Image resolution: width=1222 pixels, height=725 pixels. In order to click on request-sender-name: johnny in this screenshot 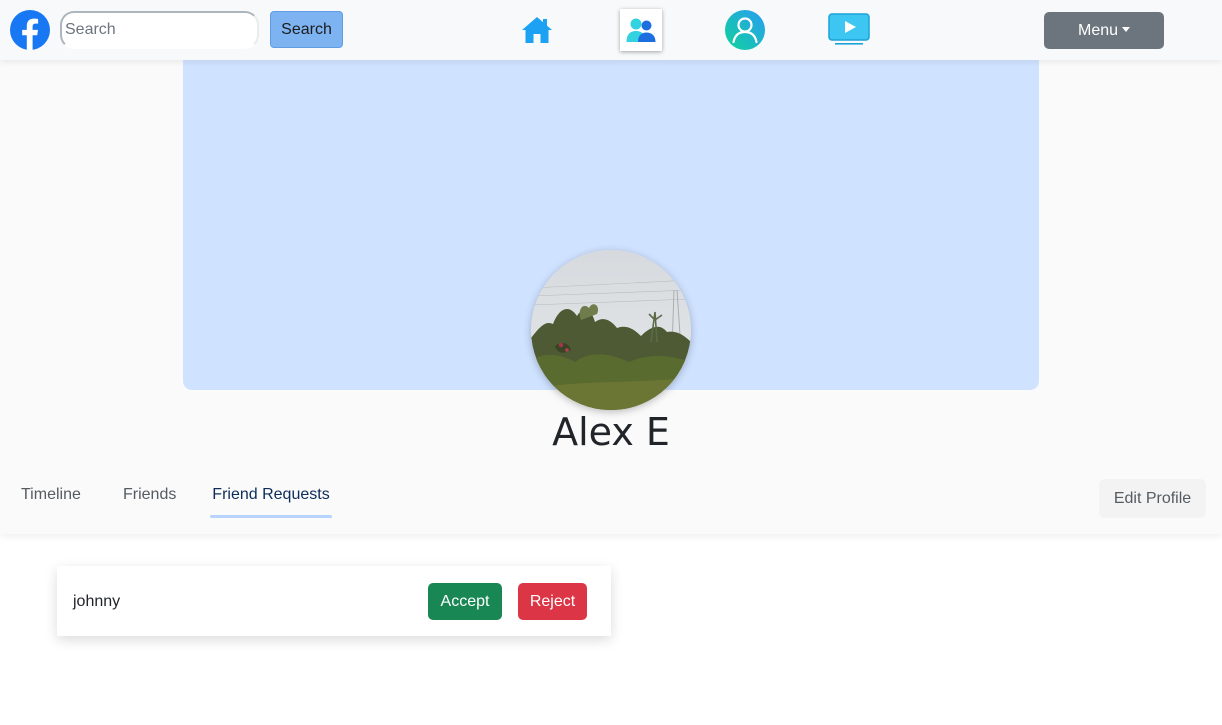, I will do `click(96, 602)`.